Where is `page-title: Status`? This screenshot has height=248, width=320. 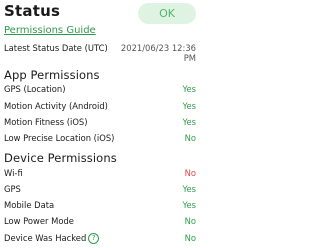 page-title: Status is located at coordinates (32, 11).